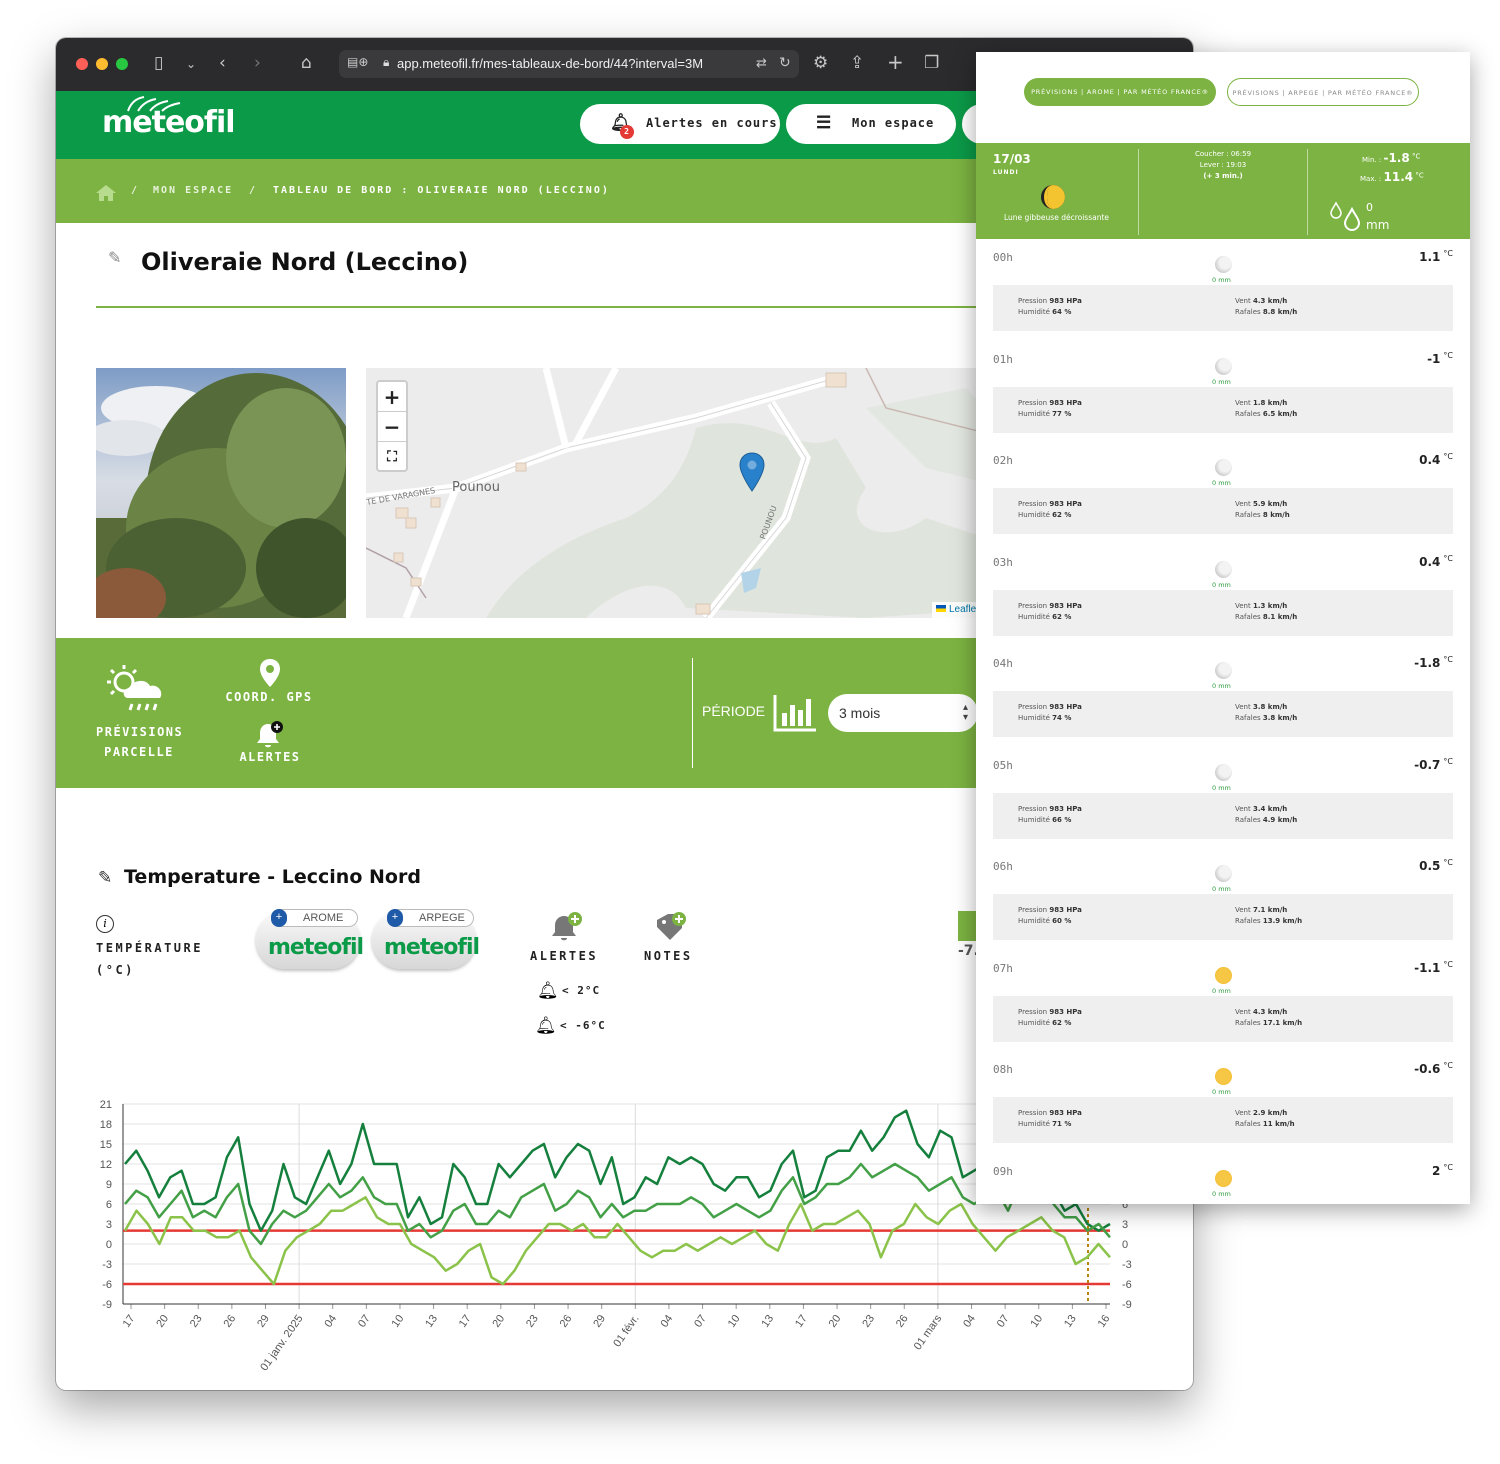 The height and width of the screenshot is (1464, 1500). I want to click on hourly-forecast-row: 09h 2 °C 0 mm, so click(1223, 1181).